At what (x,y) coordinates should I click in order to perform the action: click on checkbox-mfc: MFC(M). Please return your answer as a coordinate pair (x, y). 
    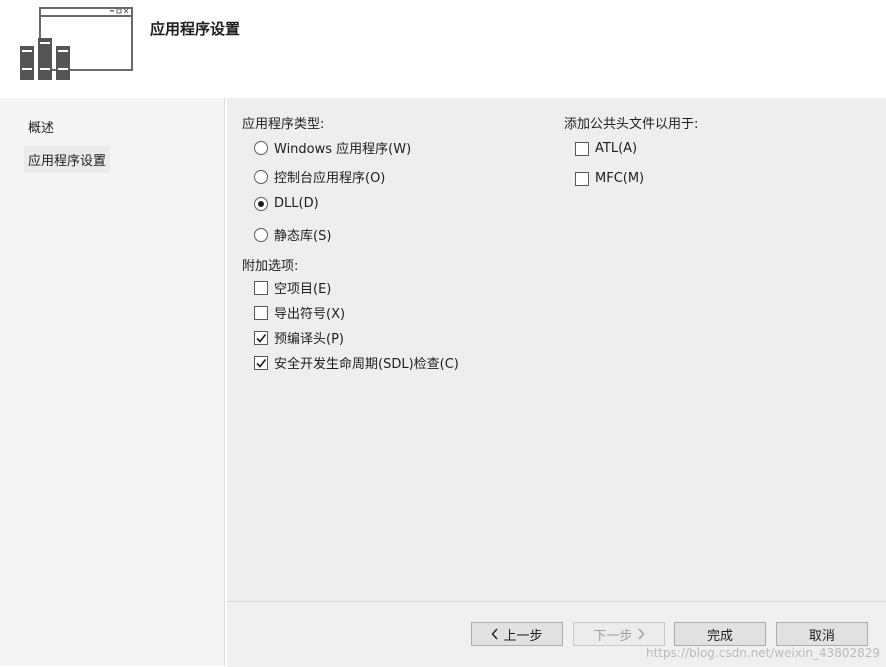
    Looking at the image, I should click on (609, 178).